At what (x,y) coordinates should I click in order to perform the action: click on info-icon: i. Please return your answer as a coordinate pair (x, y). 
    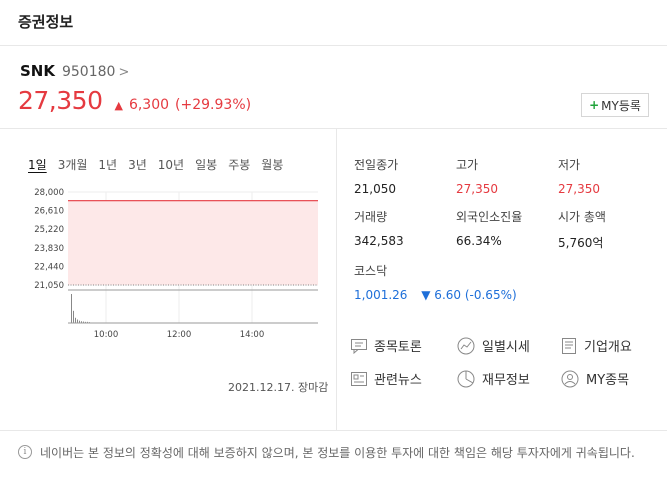
    Looking at the image, I should click on (25, 452).